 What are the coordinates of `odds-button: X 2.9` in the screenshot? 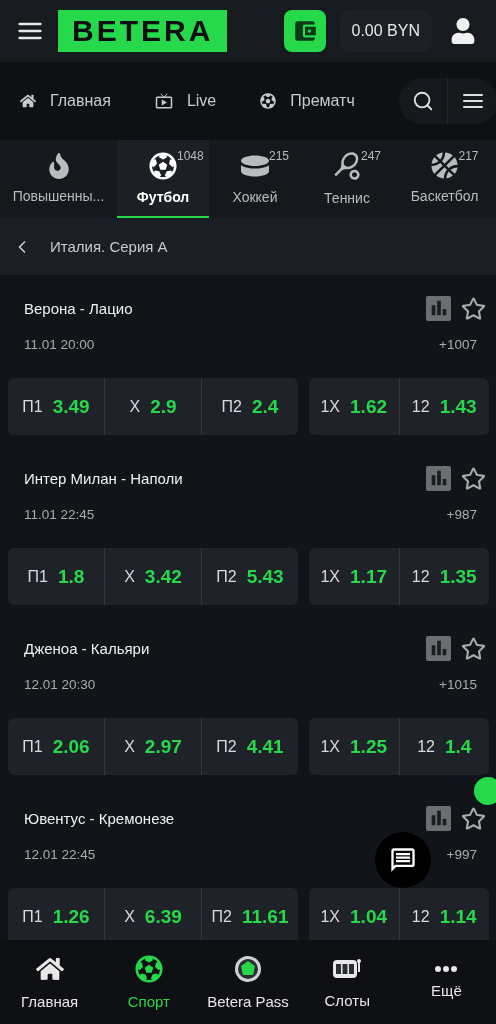 It's located at (152, 406).